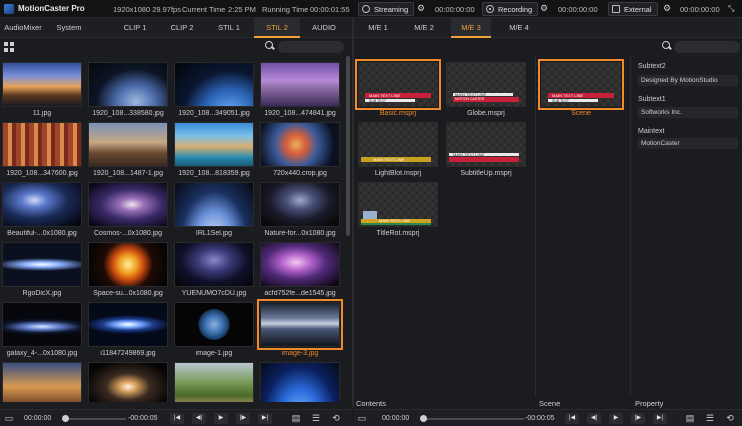 This screenshot has width=742, height=426. Describe the element at coordinates (688, 143) in the screenshot. I see `property-value-field: MotionCaster` at that location.